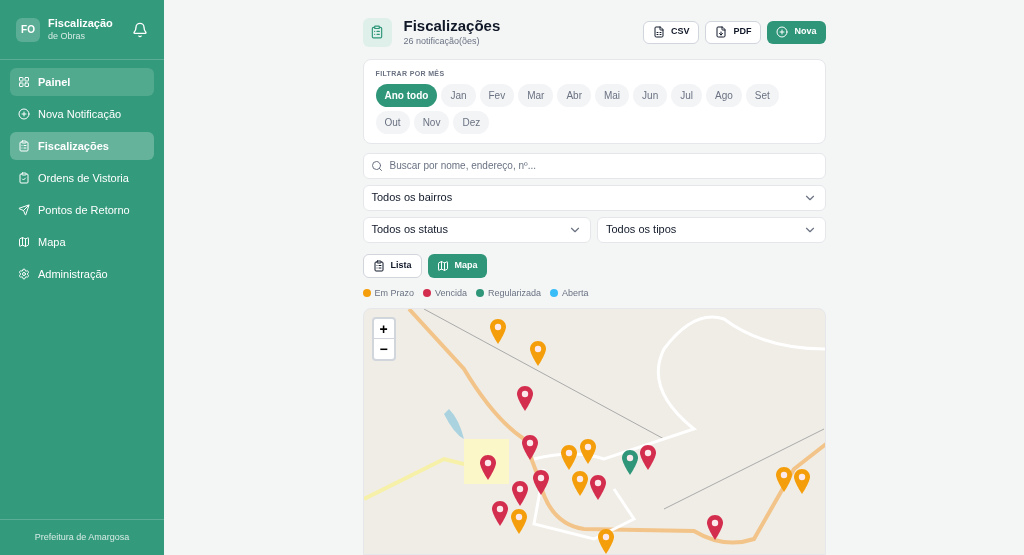  What do you see at coordinates (686, 95) in the screenshot?
I see `month-chip: Jul` at bounding box center [686, 95].